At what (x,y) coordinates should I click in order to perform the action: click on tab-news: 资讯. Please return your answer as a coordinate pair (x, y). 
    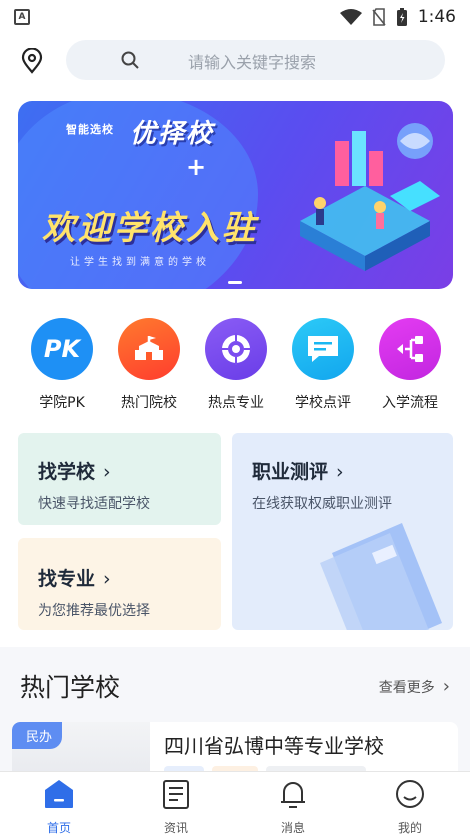
    Looking at the image, I should click on (176, 807).